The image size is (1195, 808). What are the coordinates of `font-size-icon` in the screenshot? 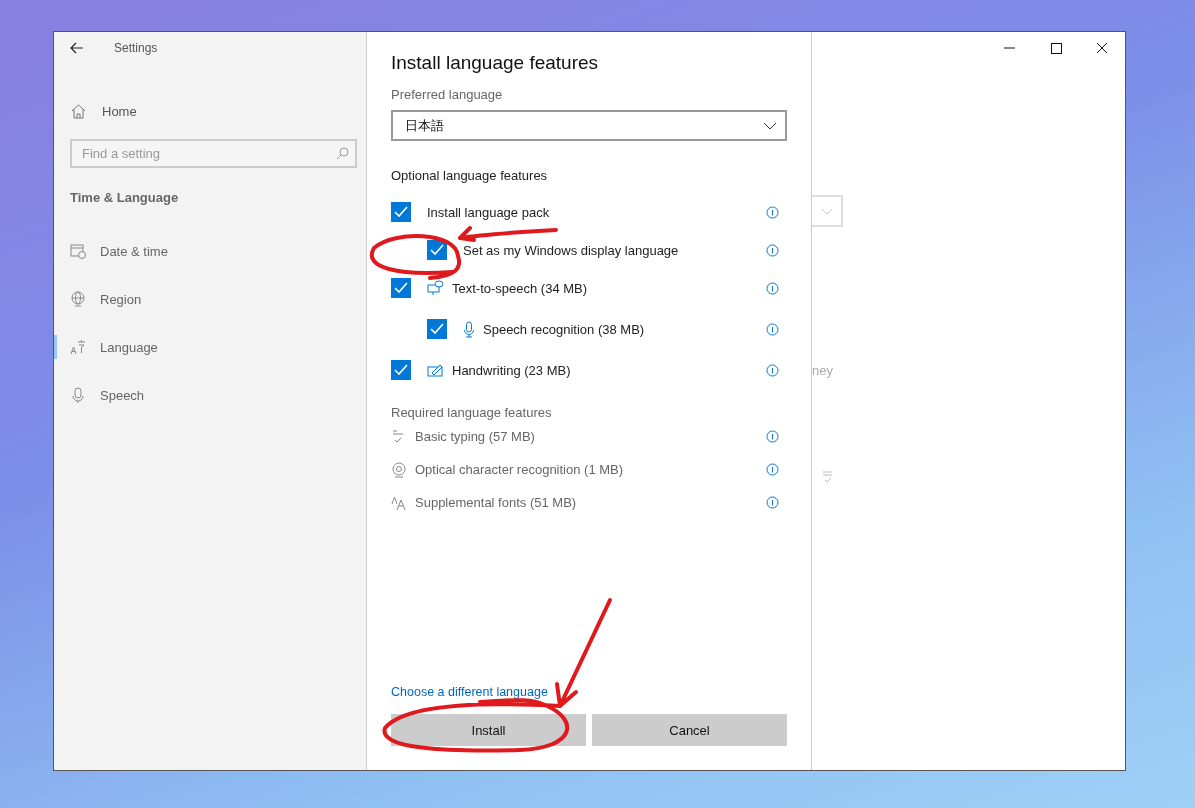 It's located at (399, 502).